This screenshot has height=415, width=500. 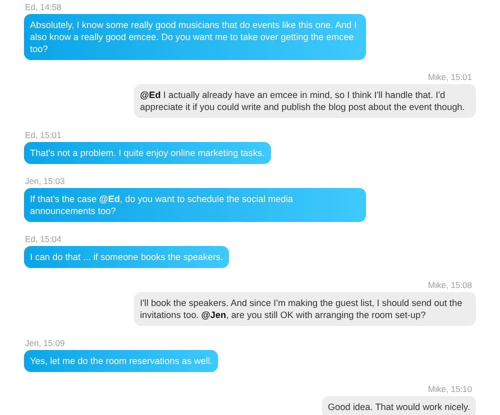 I want to click on message-bubble: Good idea. That would work nicely., so click(x=399, y=405).